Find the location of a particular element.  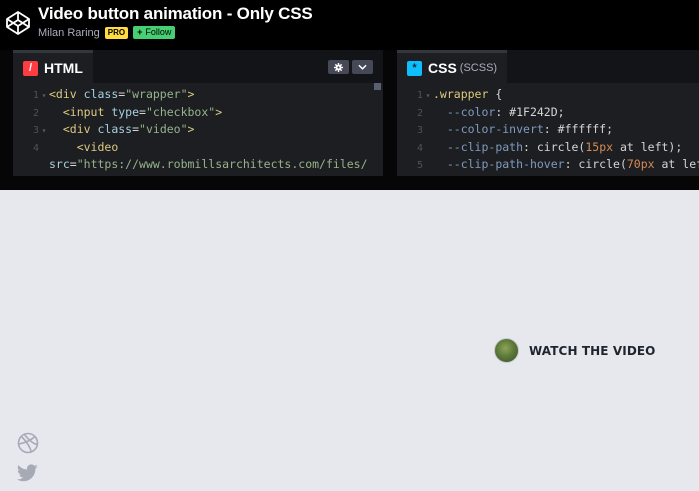

codepen-logo-icon is located at coordinates (18, 23).